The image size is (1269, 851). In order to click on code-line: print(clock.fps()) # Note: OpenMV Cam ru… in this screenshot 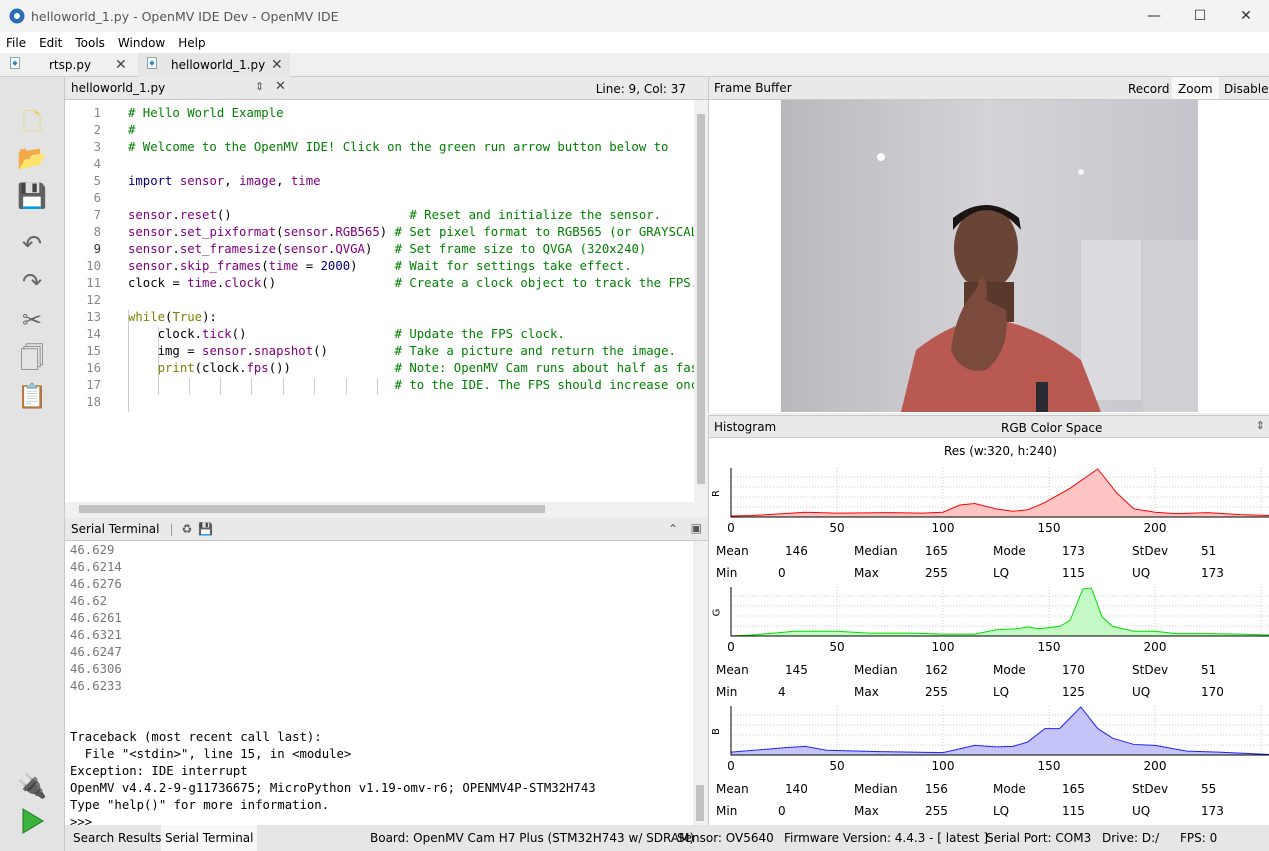, I will do `click(411, 368)`.